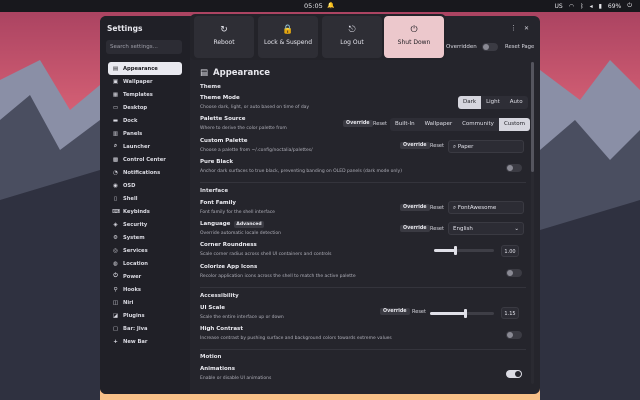  I want to click on option-light: Light, so click(493, 102).